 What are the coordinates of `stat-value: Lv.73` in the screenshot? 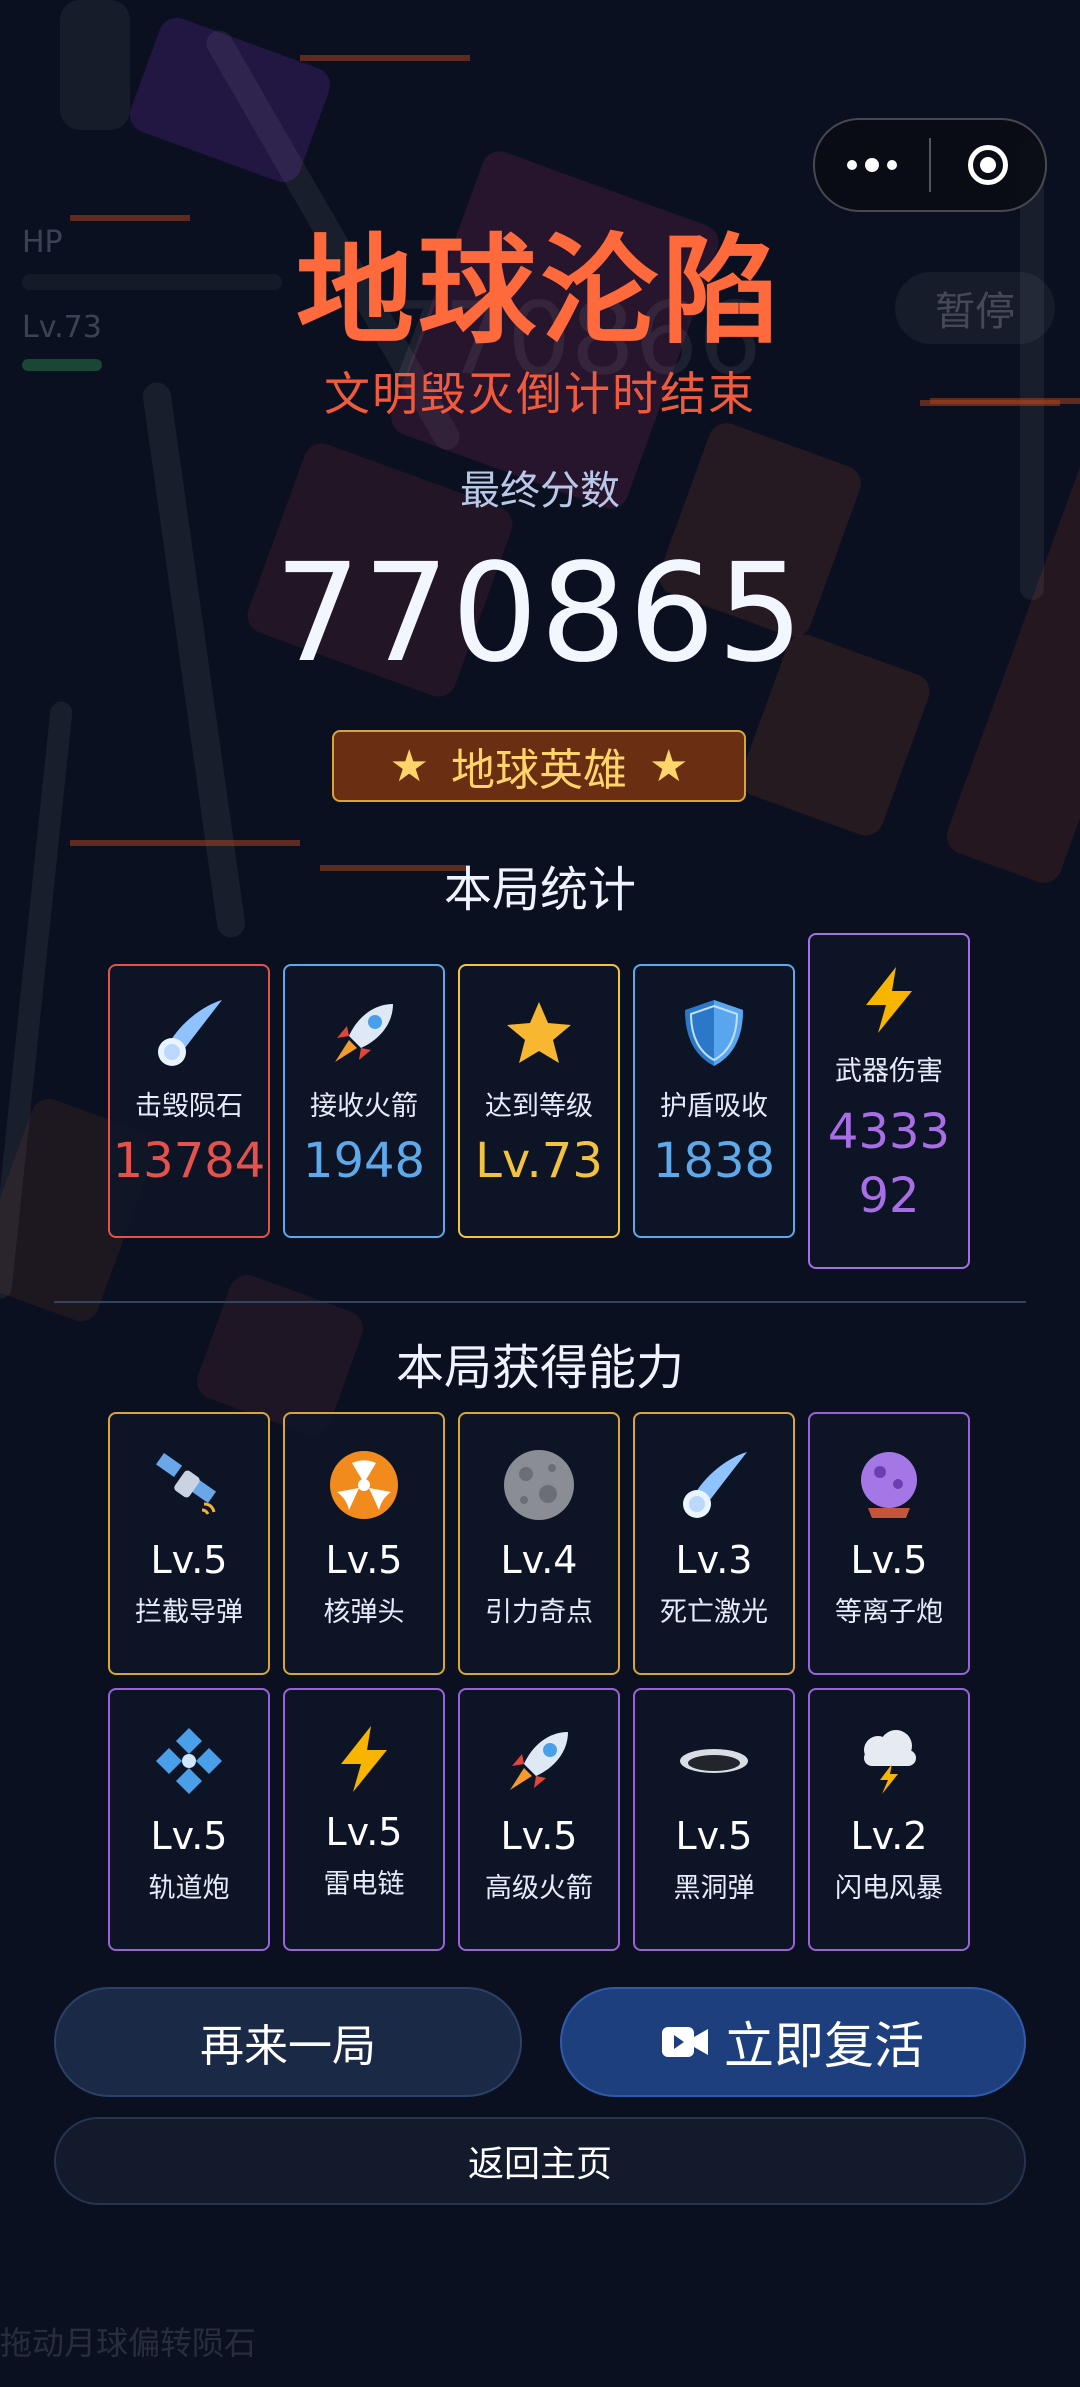 It's located at (539, 1161).